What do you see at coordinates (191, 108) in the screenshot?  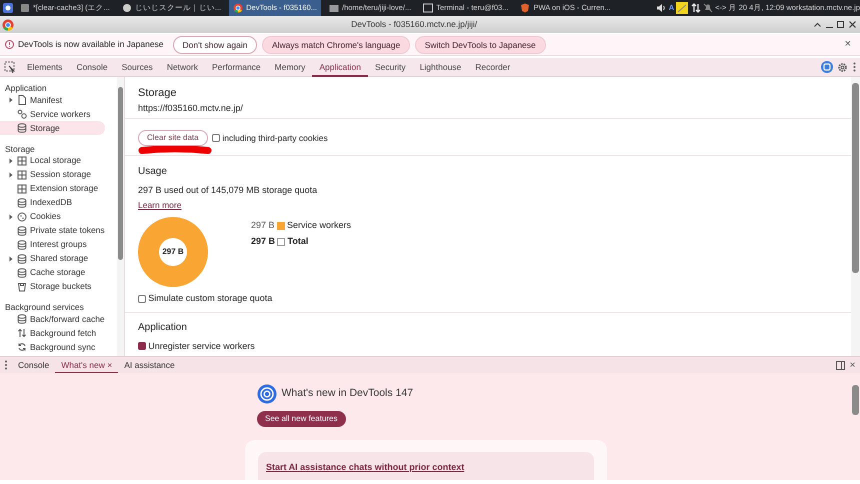 I see `origin-url: https://f035160.mctv.ne.jp/` at bounding box center [191, 108].